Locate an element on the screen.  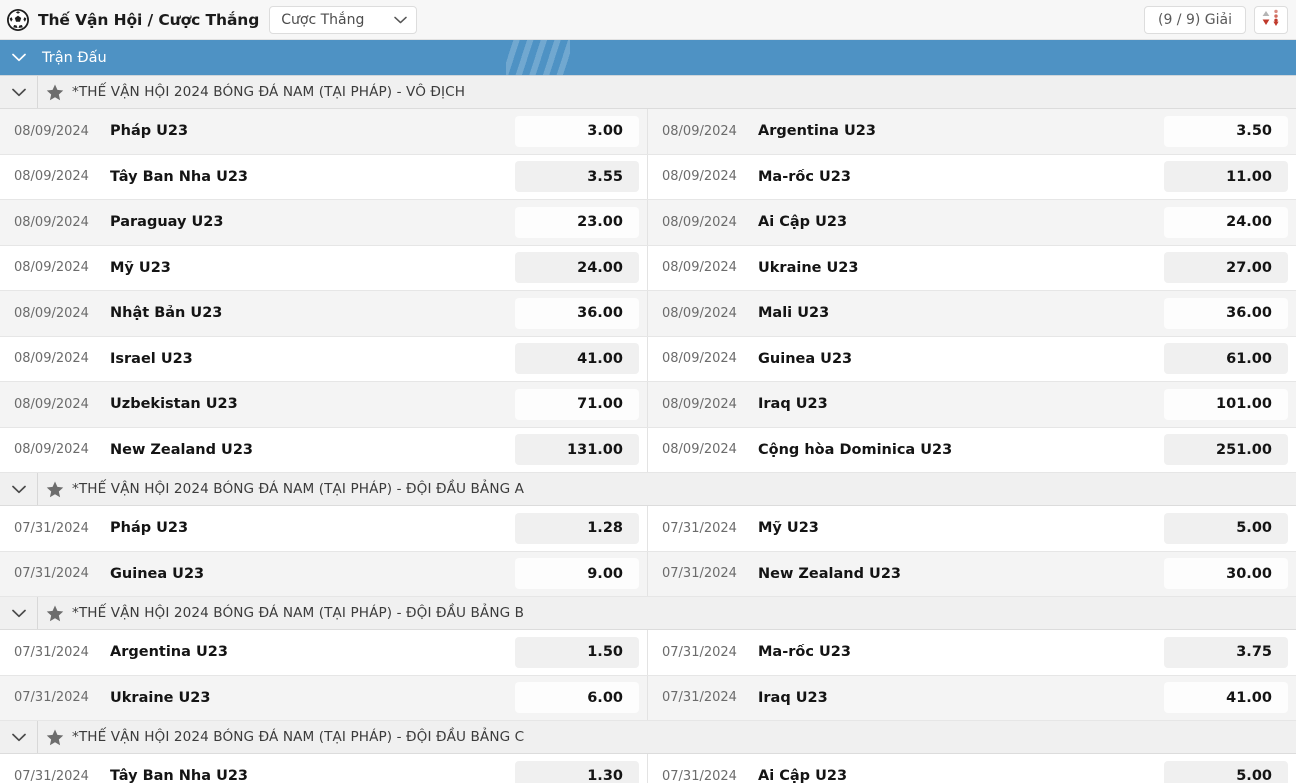
match-cell-right: 07/31/2024 New Zealand U23 30.00 is located at coordinates (972, 574).